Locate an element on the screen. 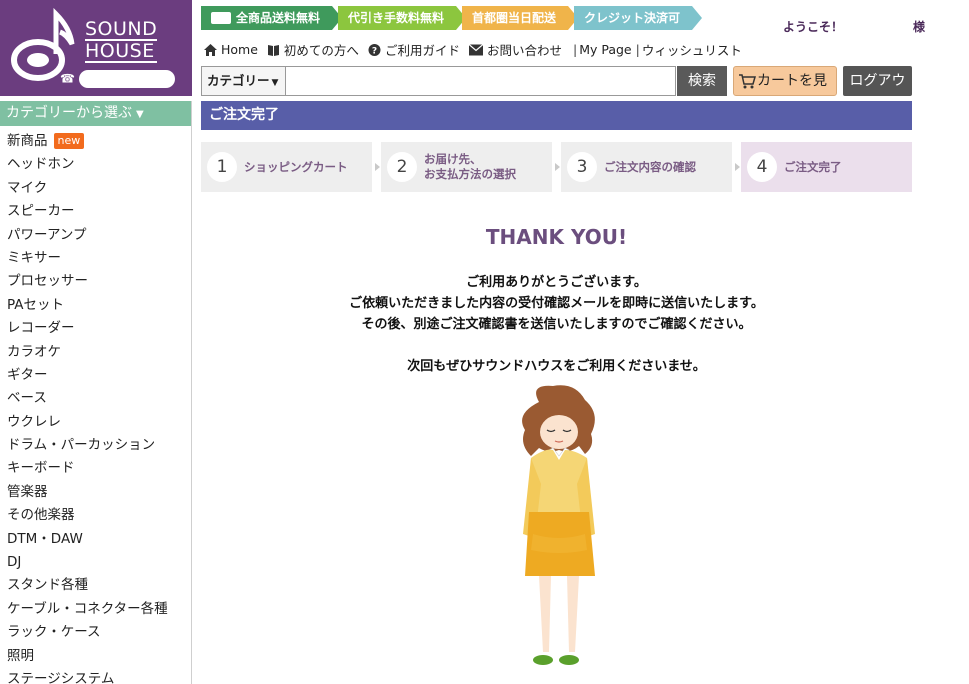 This screenshot has width=969, height=684. page-title: ご注文完了 is located at coordinates (556, 115).